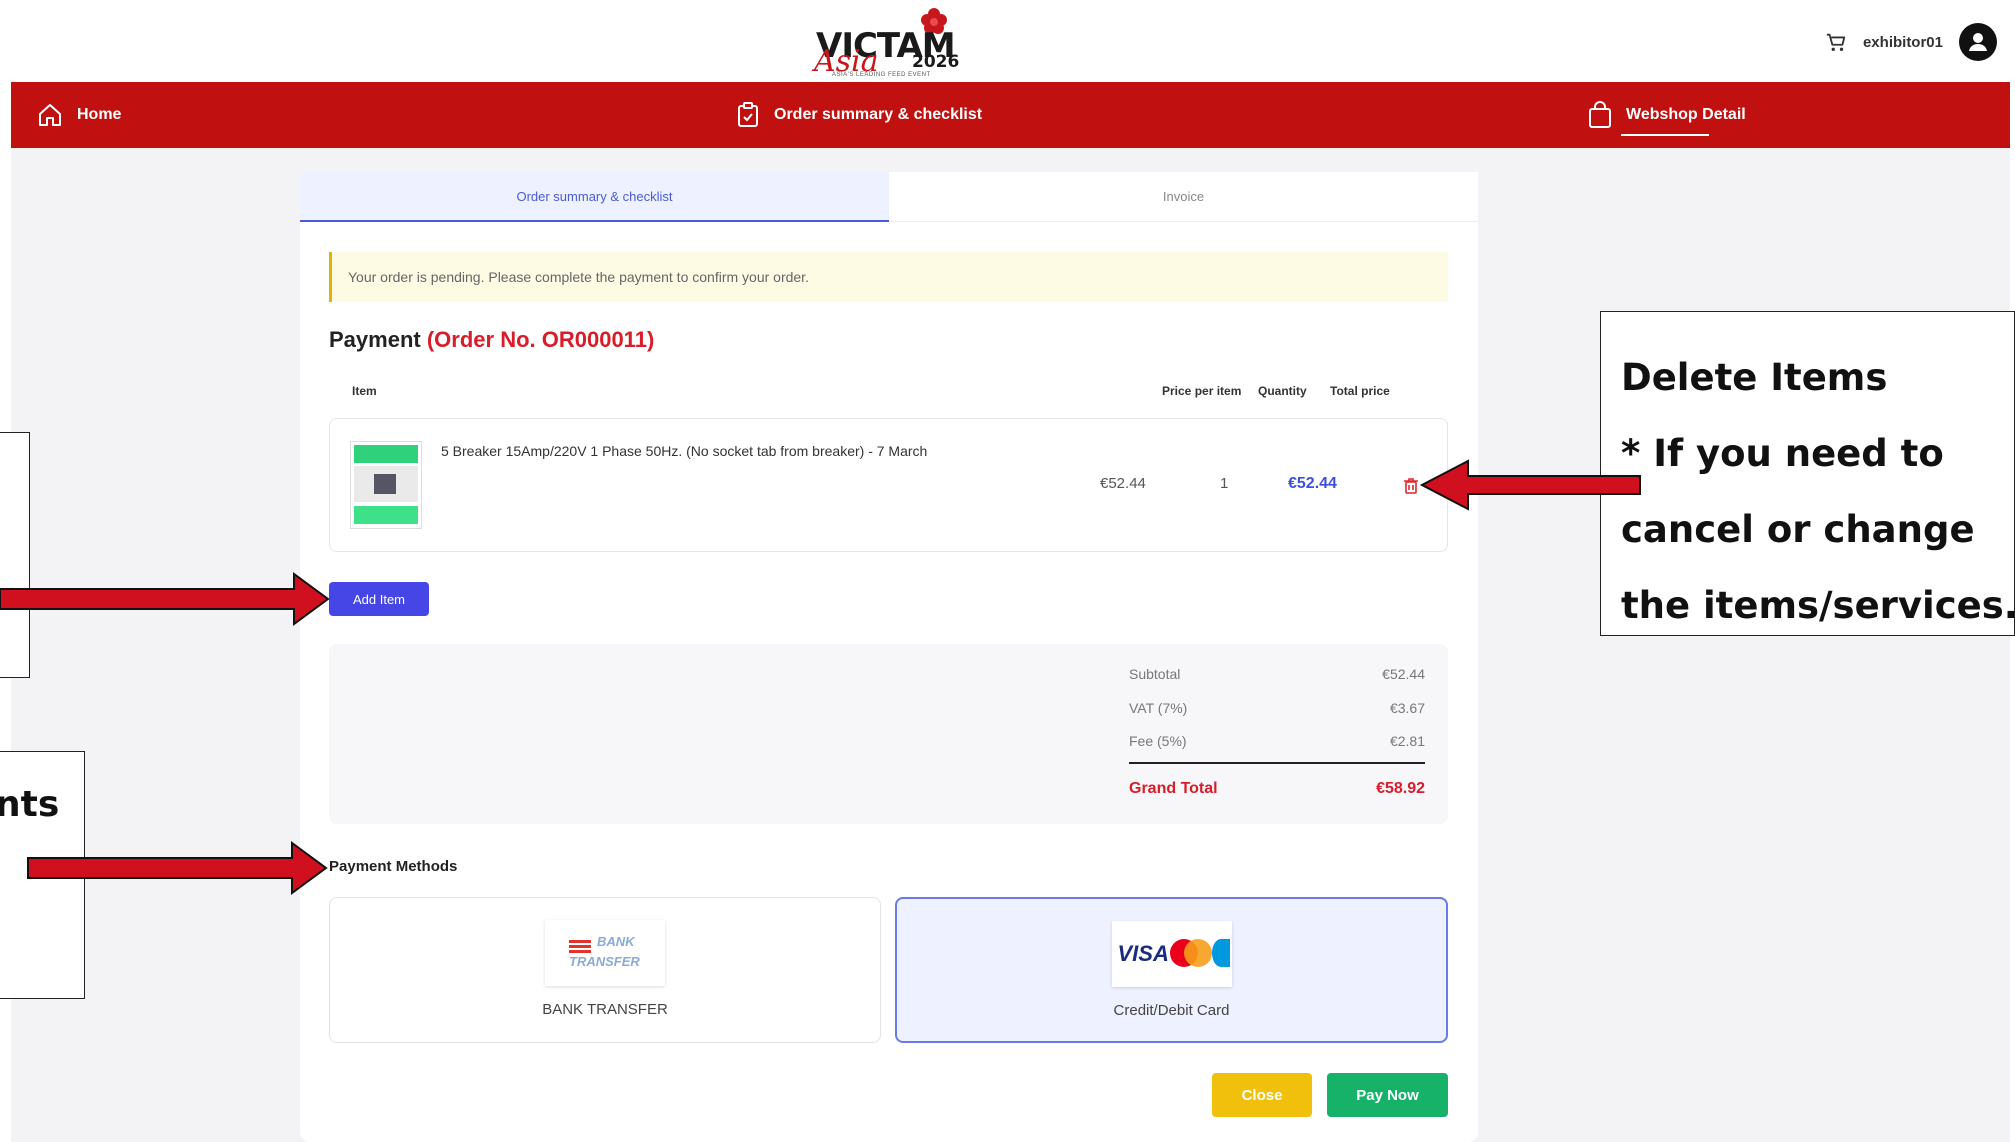 Image resolution: width=2015 pixels, height=1142 pixels. I want to click on card-network-icon, so click(1220, 953).